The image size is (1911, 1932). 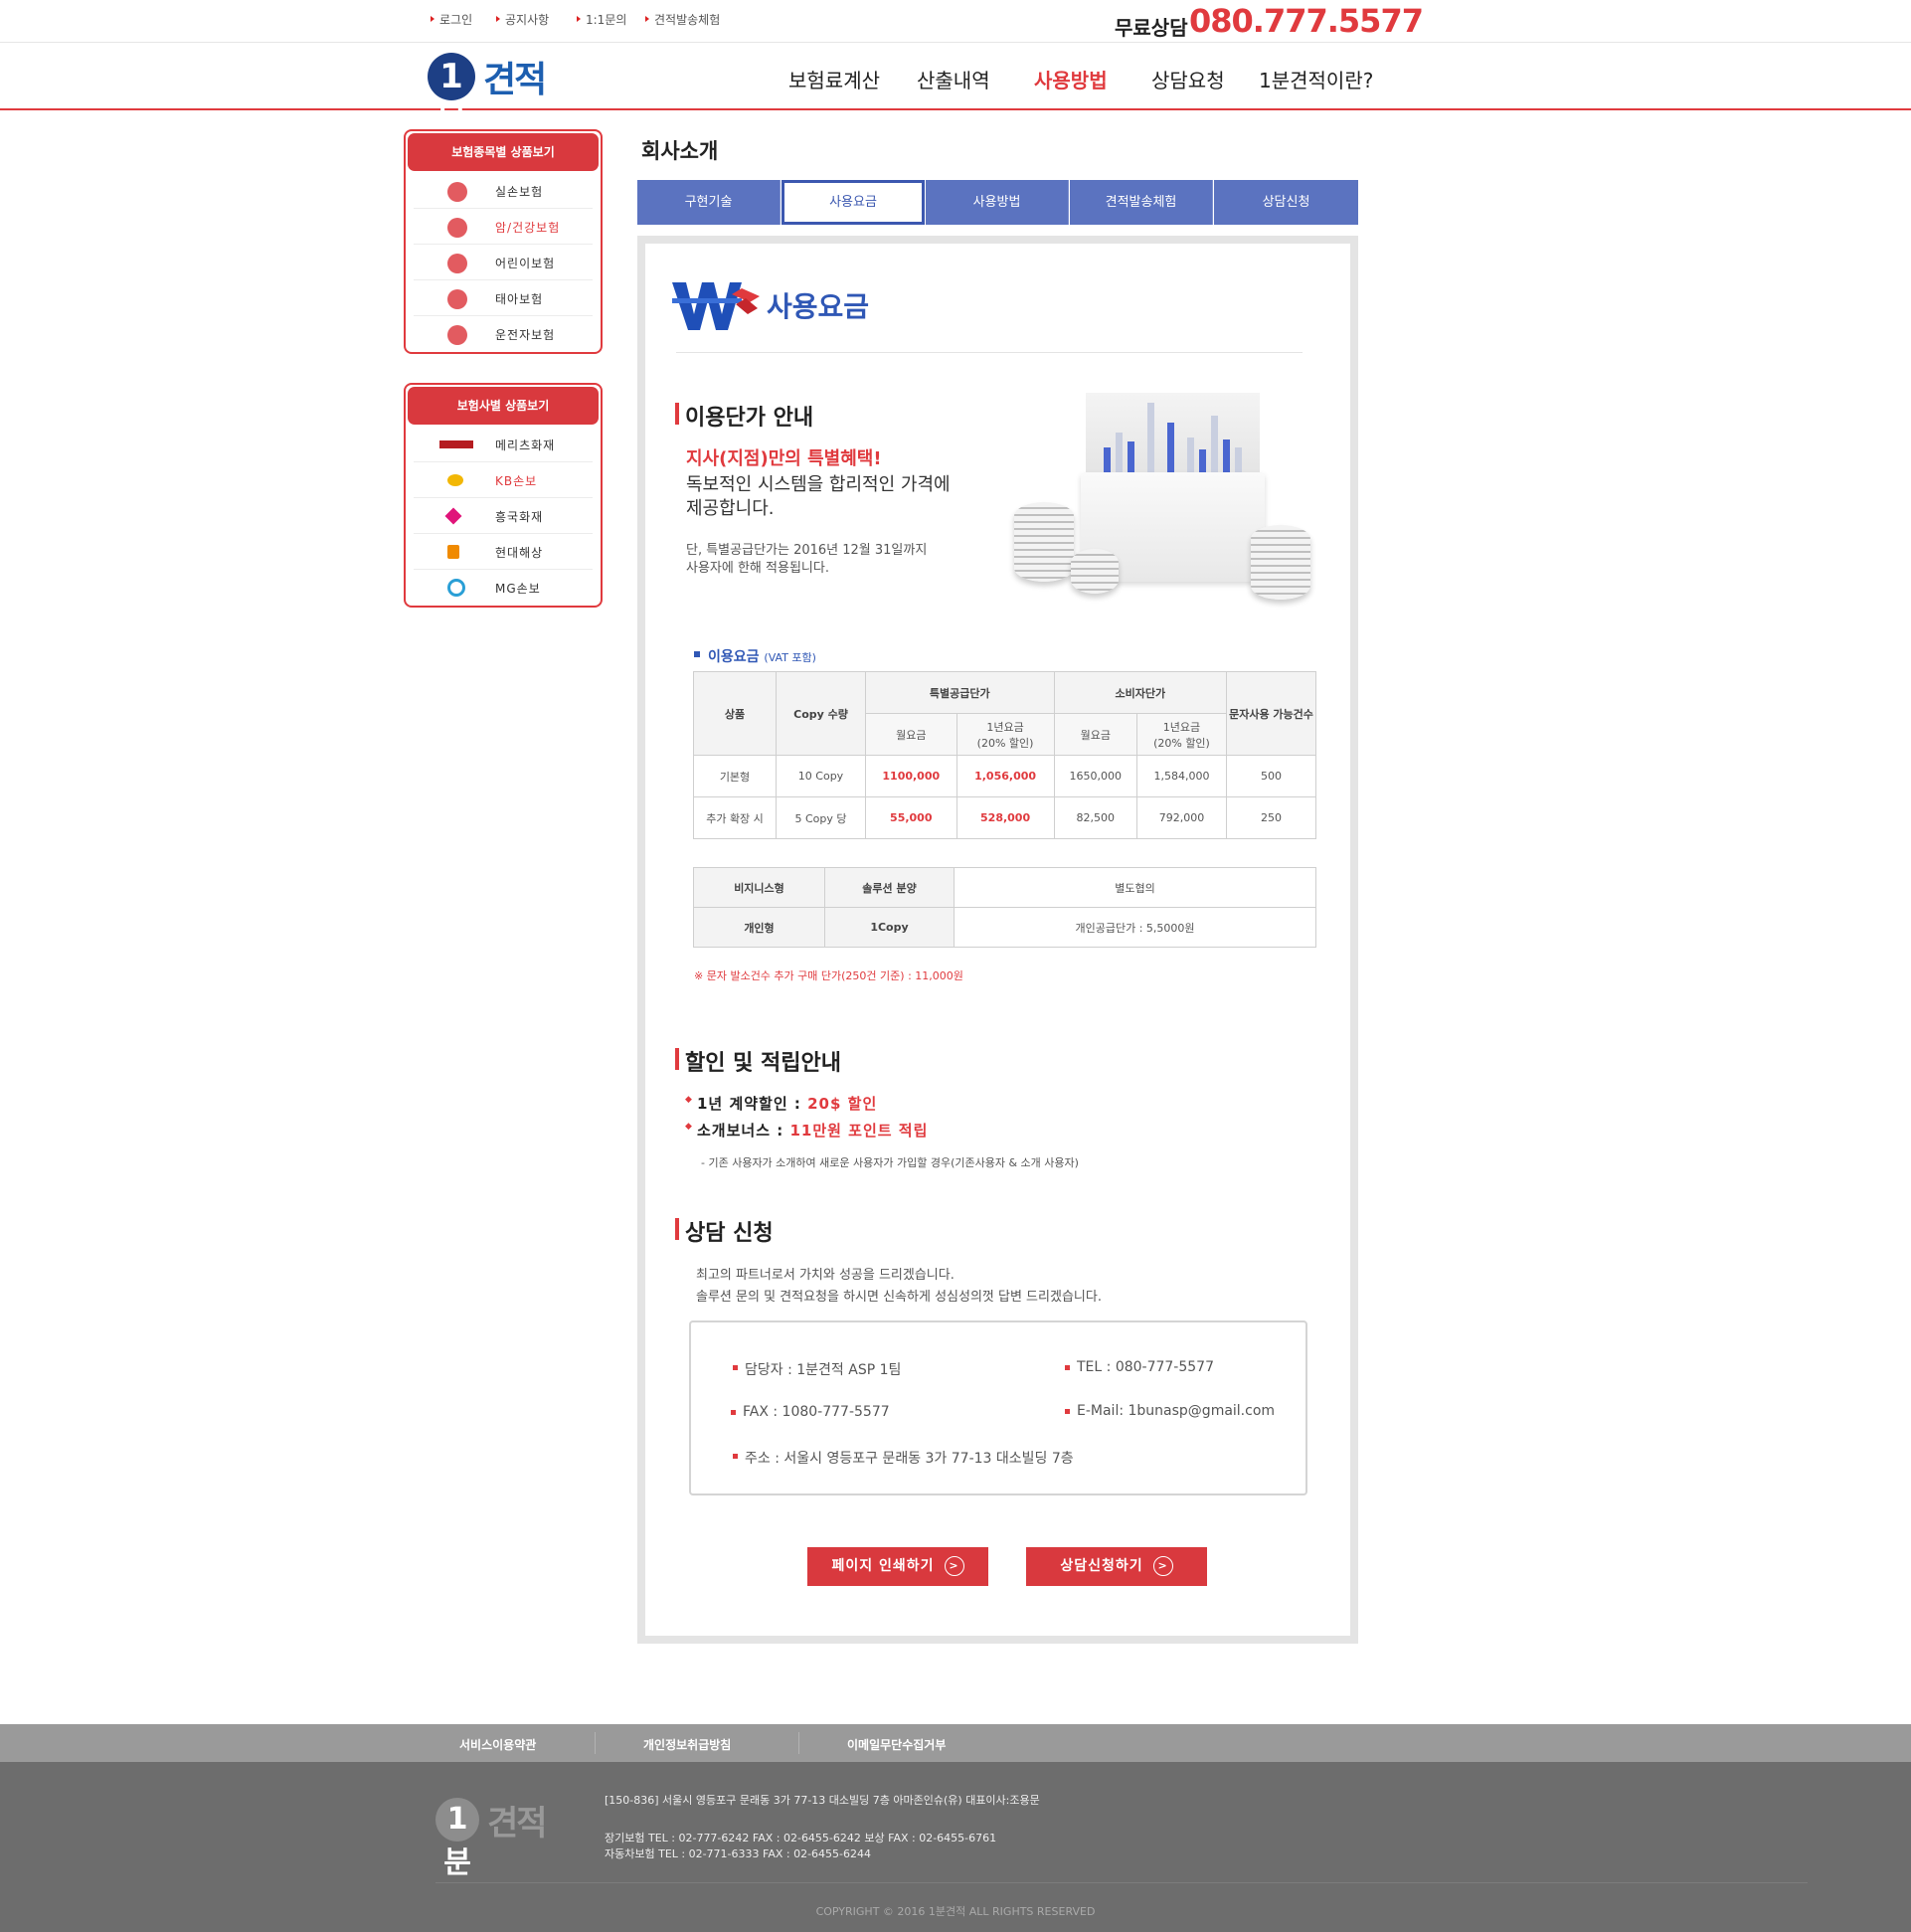 What do you see at coordinates (457, 228) in the screenshot?
I see `health-icon` at bounding box center [457, 228].